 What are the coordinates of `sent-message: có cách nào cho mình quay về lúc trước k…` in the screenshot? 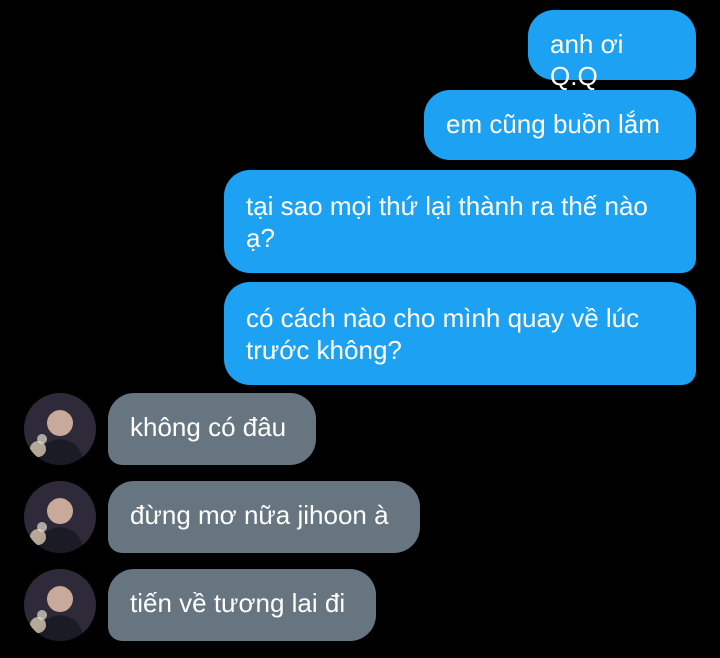 It's located at (460, 333).